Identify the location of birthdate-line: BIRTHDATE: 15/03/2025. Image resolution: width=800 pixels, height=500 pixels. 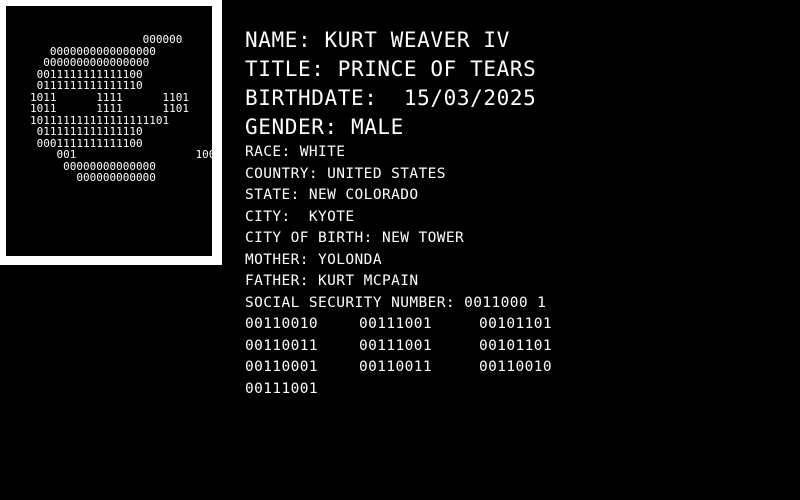
(391, 98).